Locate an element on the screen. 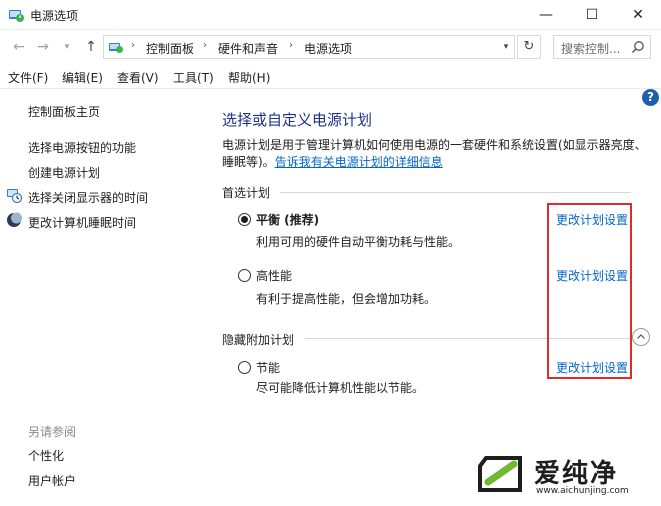 Image resolution: width=661 pixels, height=506 pixels. refresh-icon: ↻ is located at coordinates (529, 47).